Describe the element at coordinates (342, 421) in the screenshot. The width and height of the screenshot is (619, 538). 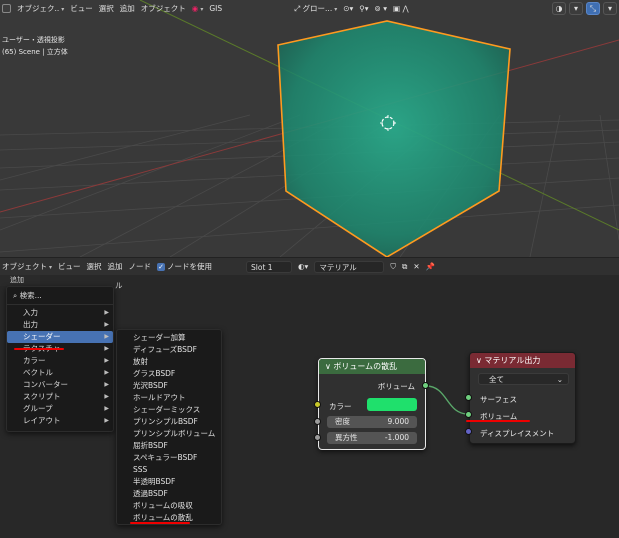
I see `density-label: 密度` at that location.